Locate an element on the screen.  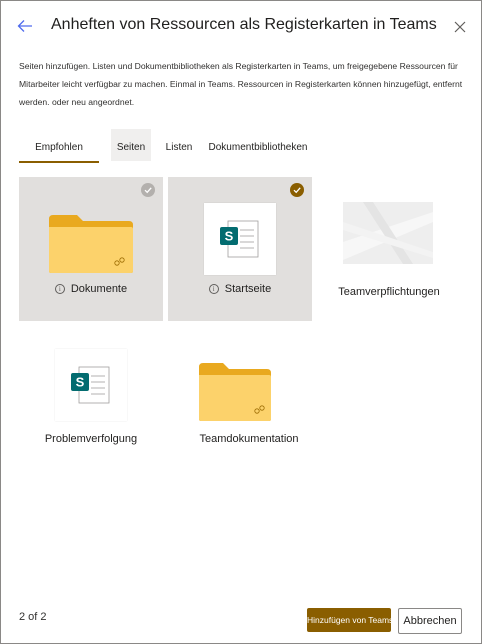
page-thumbnail-image is located at coordinates (388, 233).